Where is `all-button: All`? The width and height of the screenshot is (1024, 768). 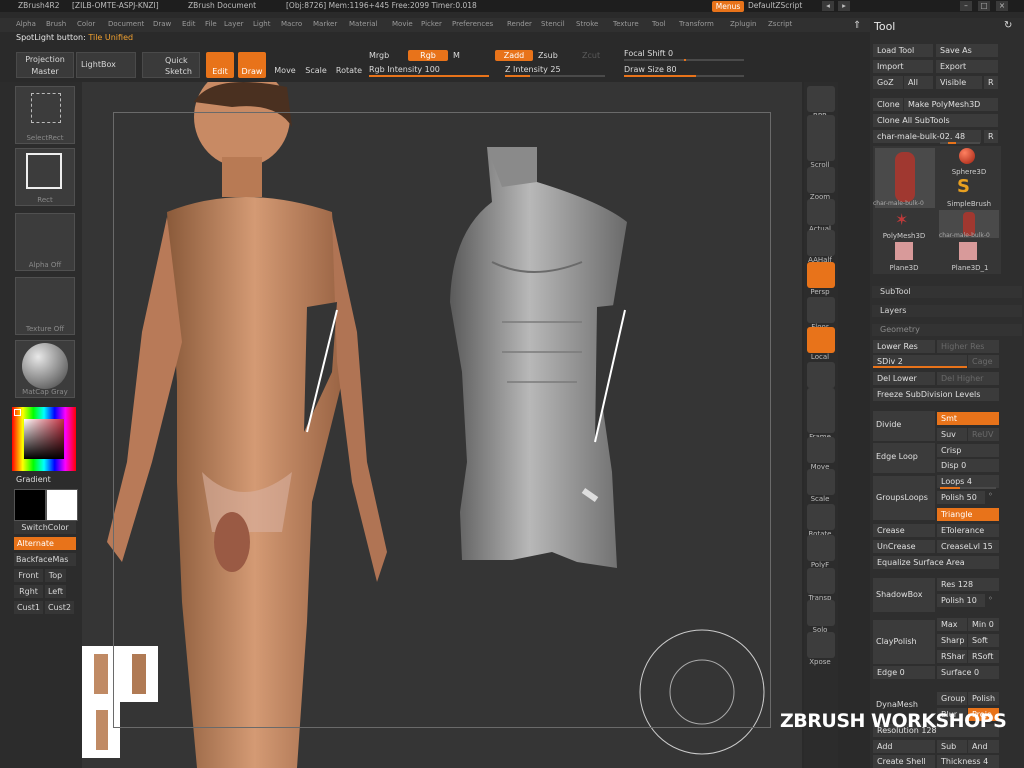 all-button: All is located at coordinates (918, 82).